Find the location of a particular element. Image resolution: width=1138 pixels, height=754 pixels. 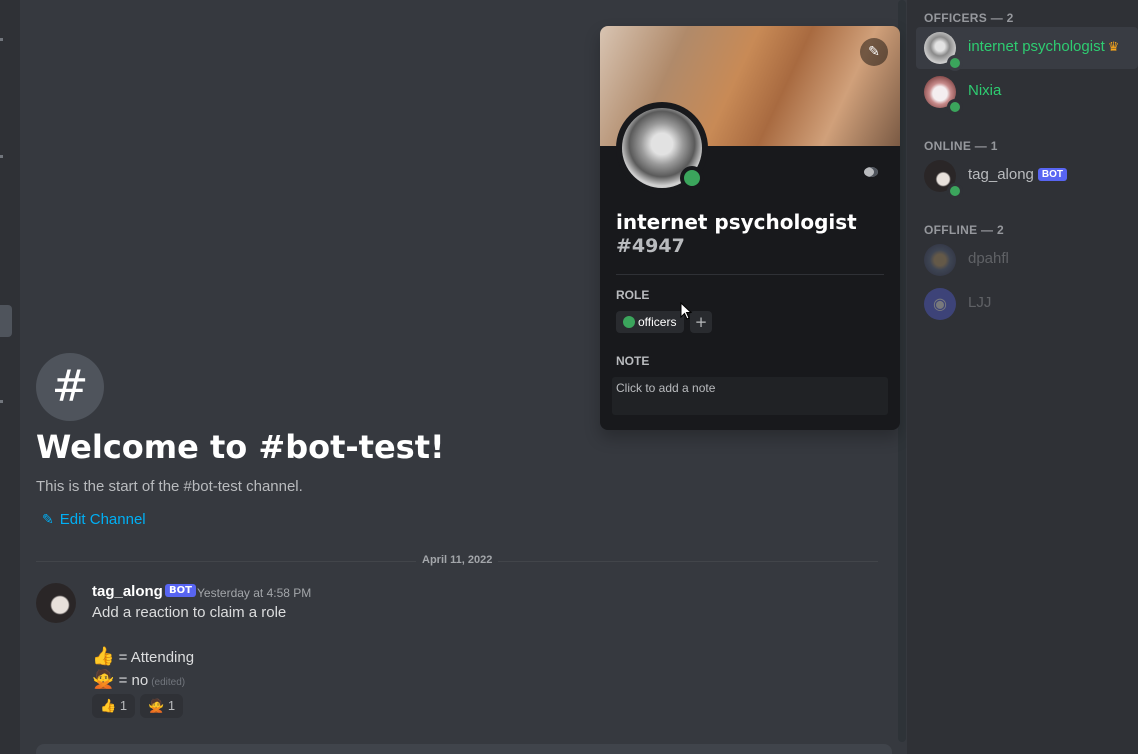

member-name: LJJ is located at coordinates (980, 302).